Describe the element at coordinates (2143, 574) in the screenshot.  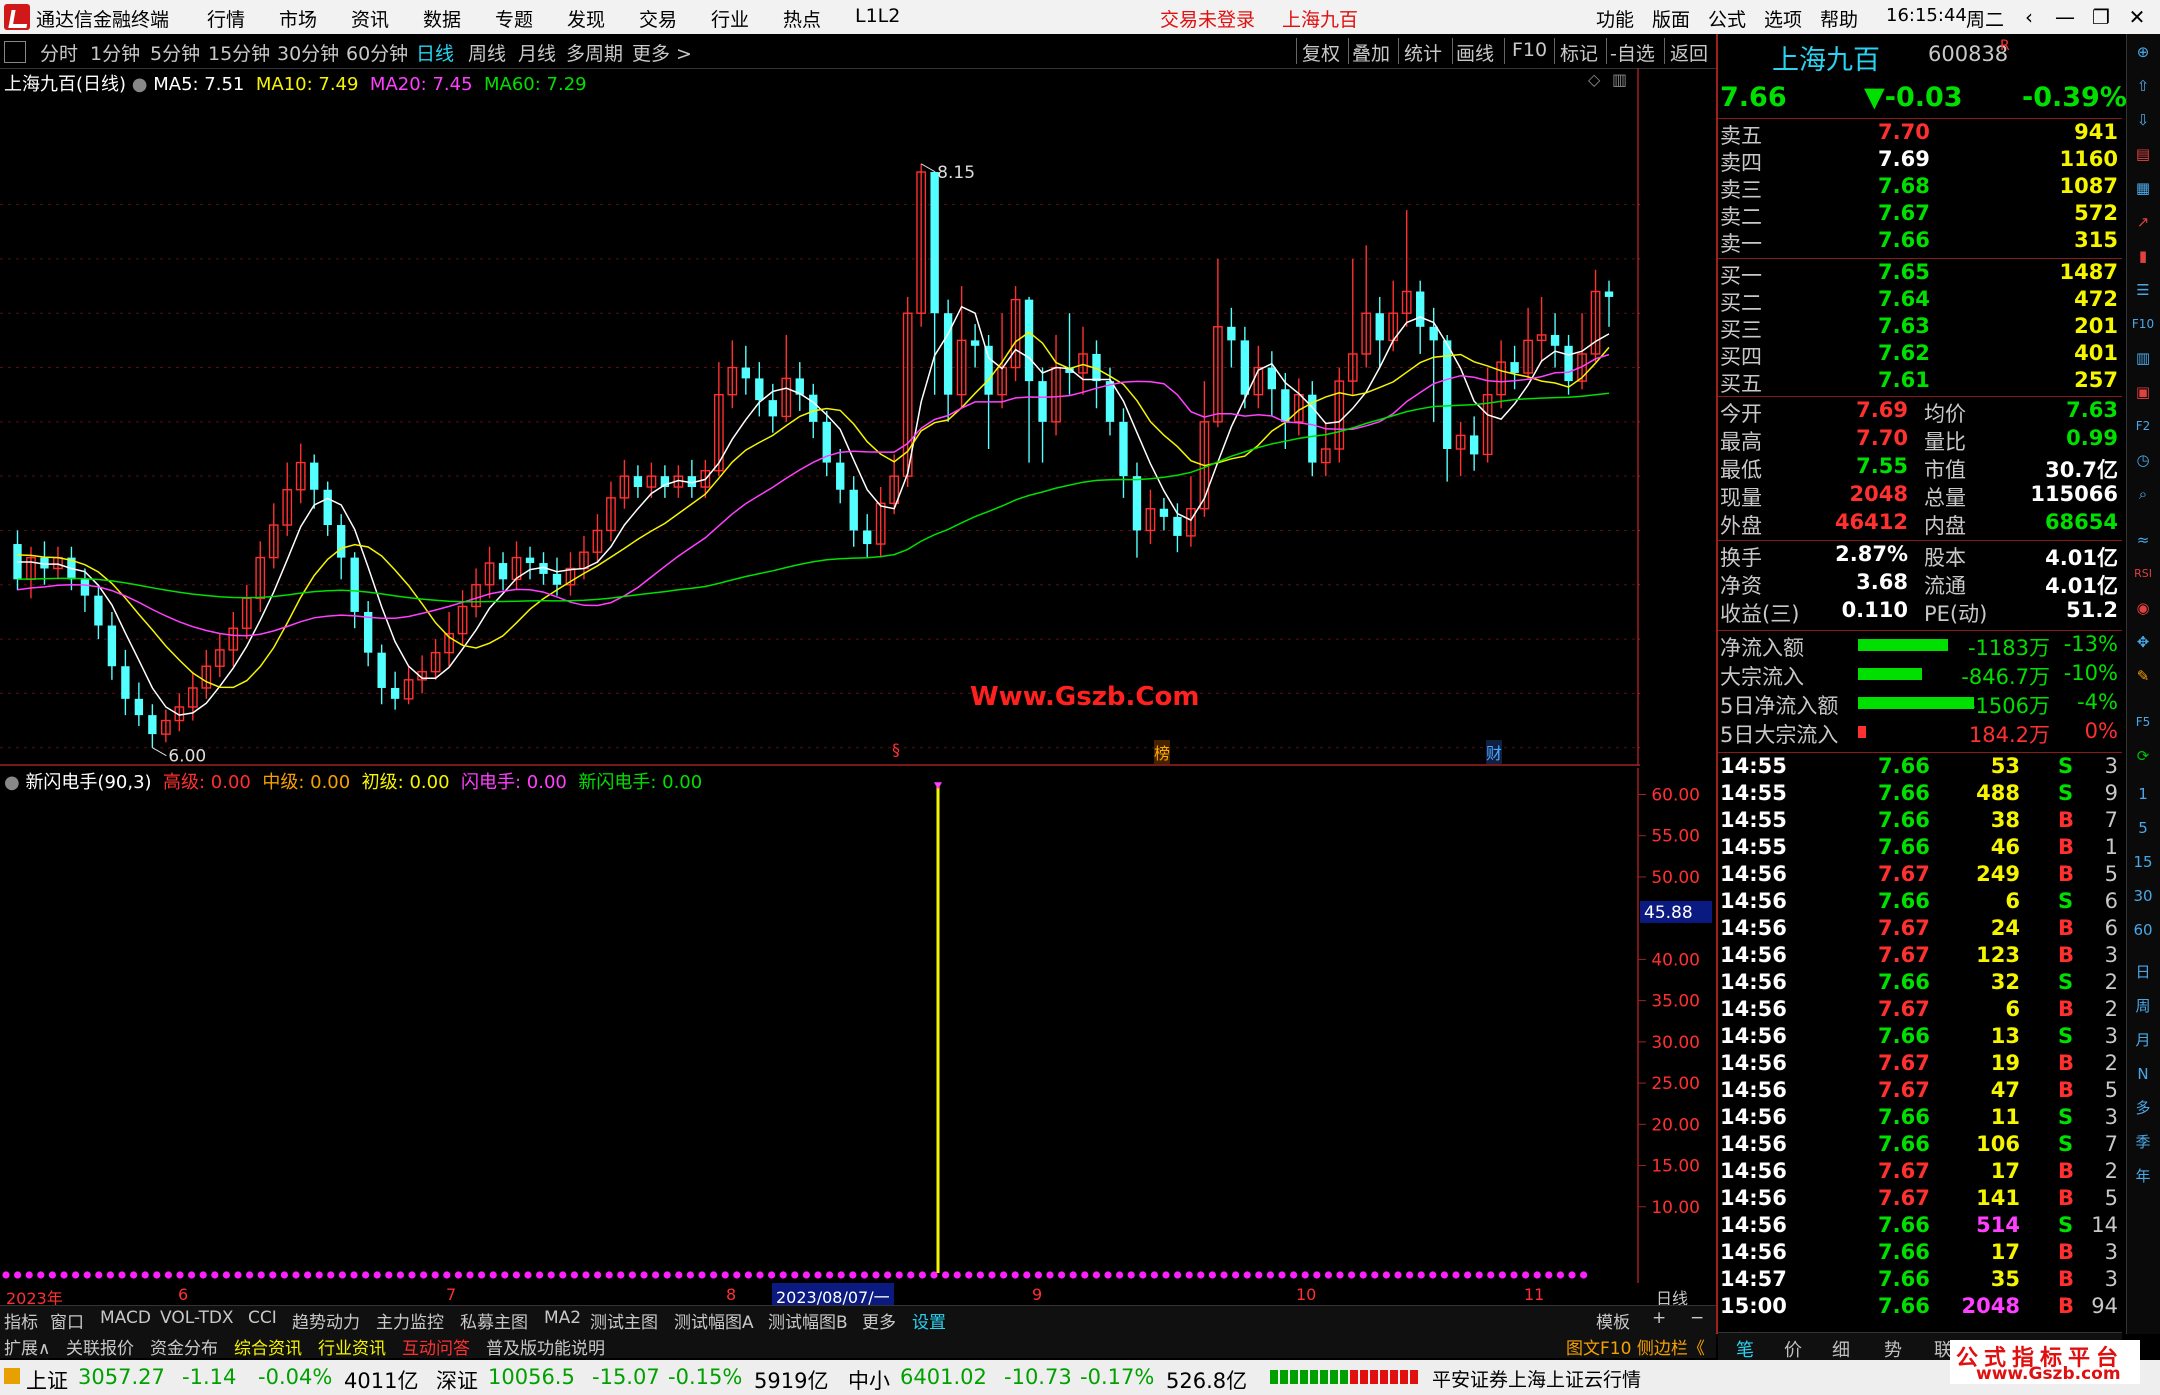
I see `rsi-icon: RSI` at that location.